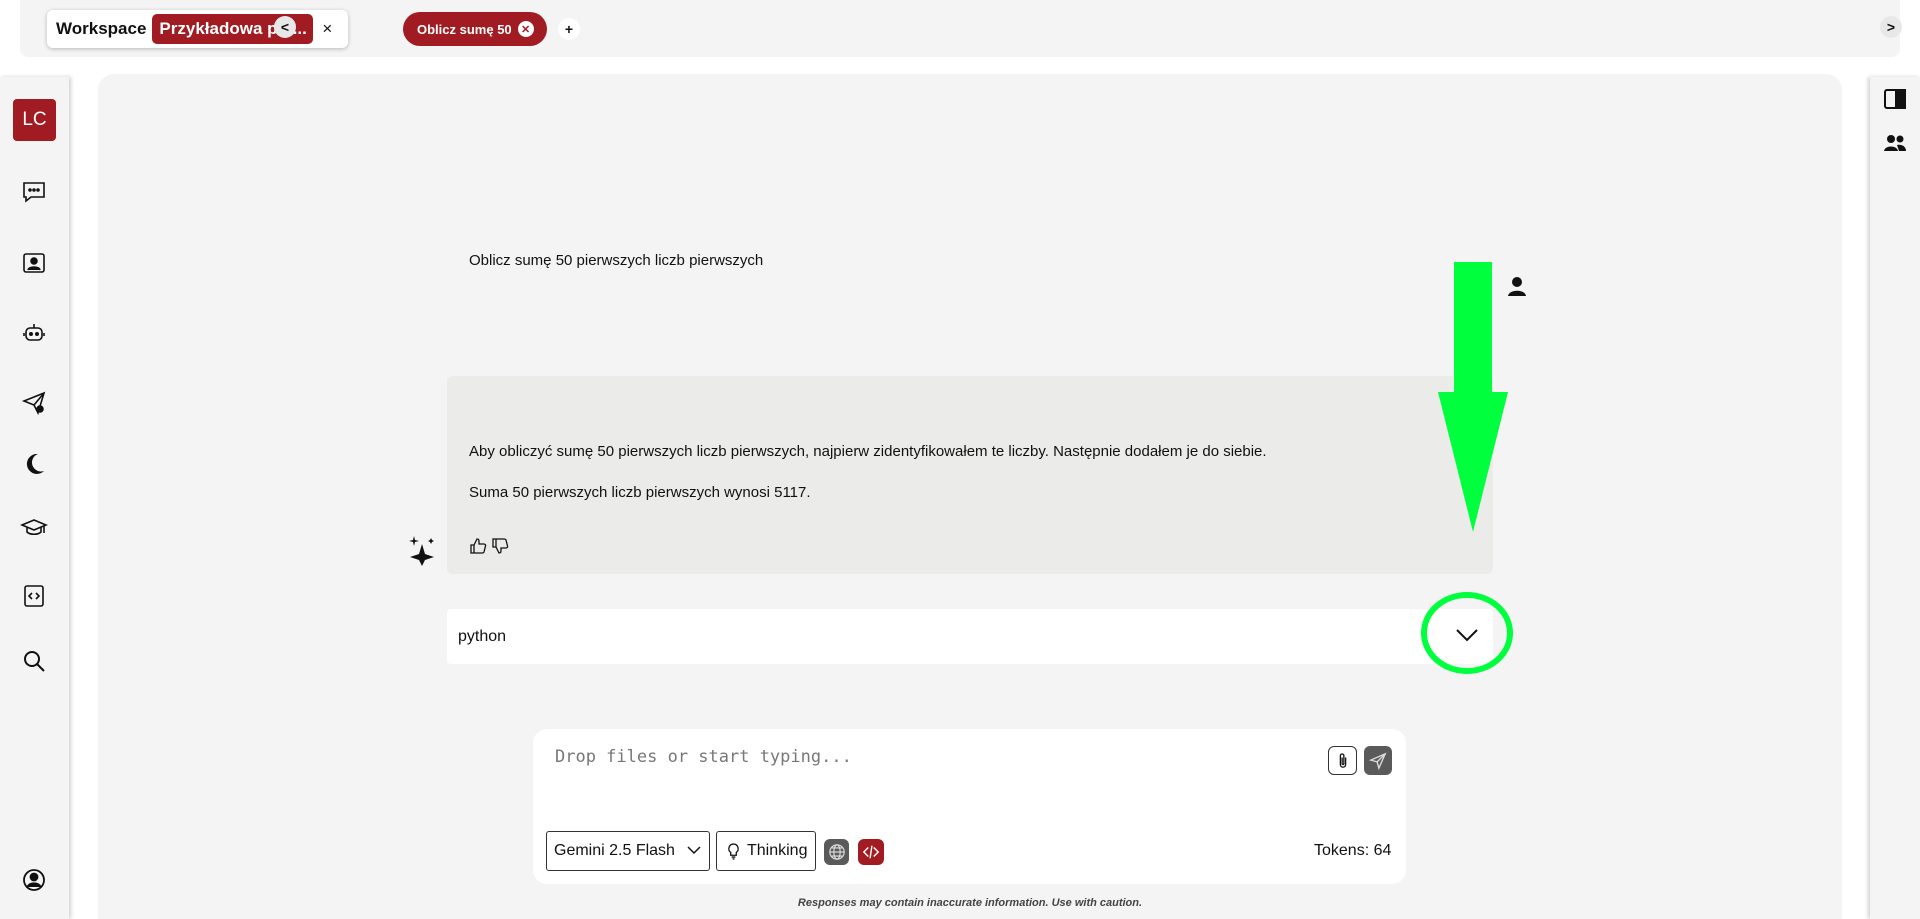  What do you see at coordinates (285, 27) in the screenshot?
I see `prev-tabs-button: <` at bounding box center [285, 27].